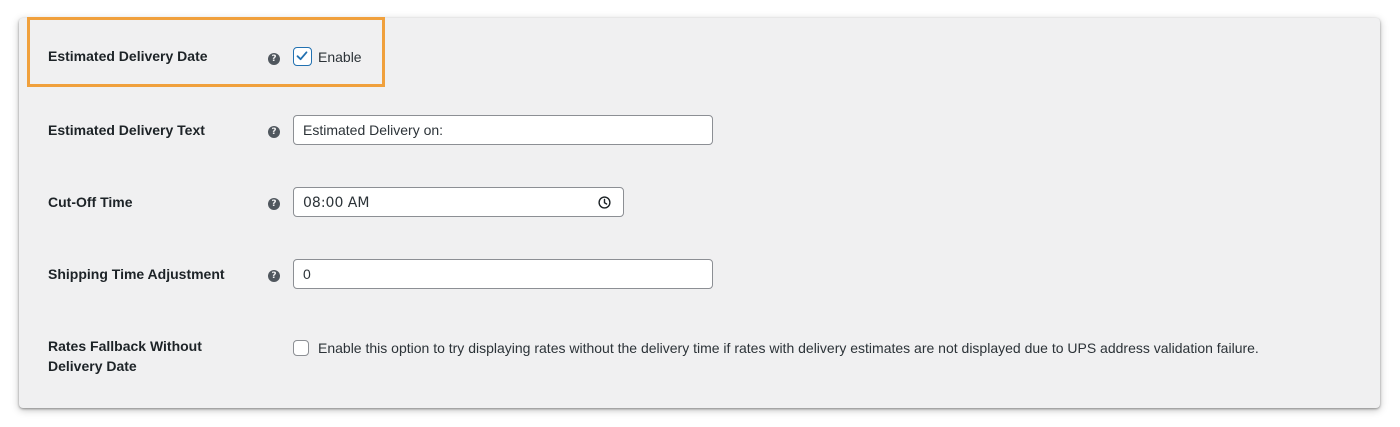 This screenshot has height=427, width=1400. I want to click on shipping-time-adjustment-input: 0, so click(503, 274).